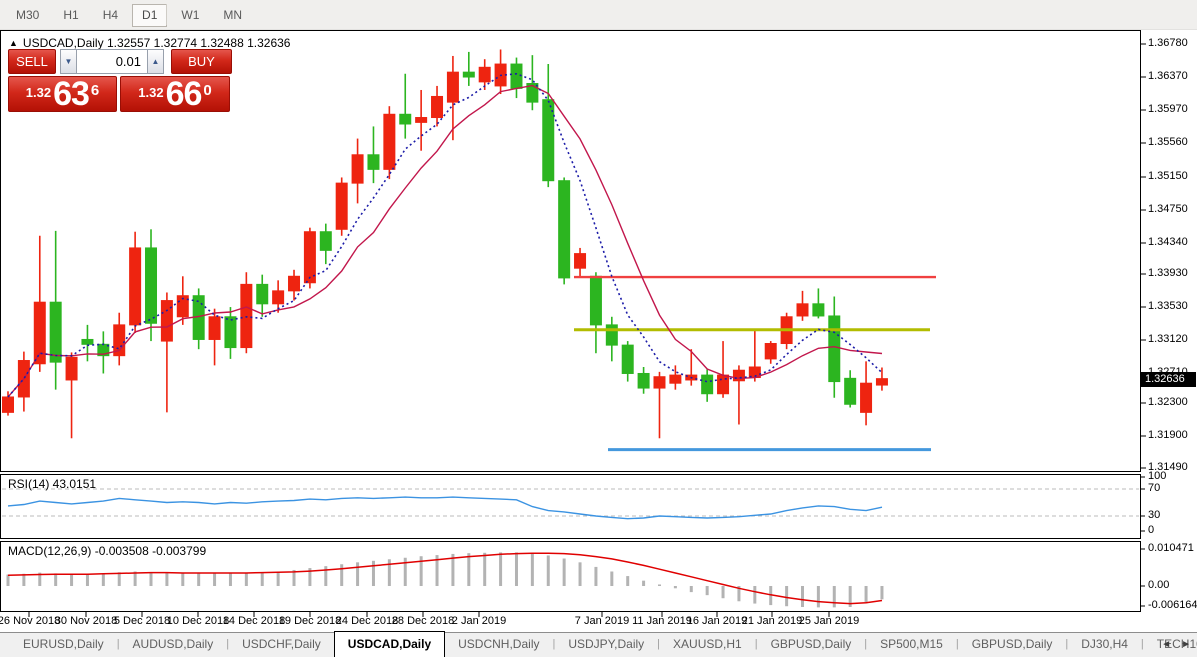 The height and width of the screenshot is (657, 1197). What do you see at coordinates (1168, 339) in the screenshot?
I see `price-axis-label: 1.33120` at bounding box center [1168, 339].